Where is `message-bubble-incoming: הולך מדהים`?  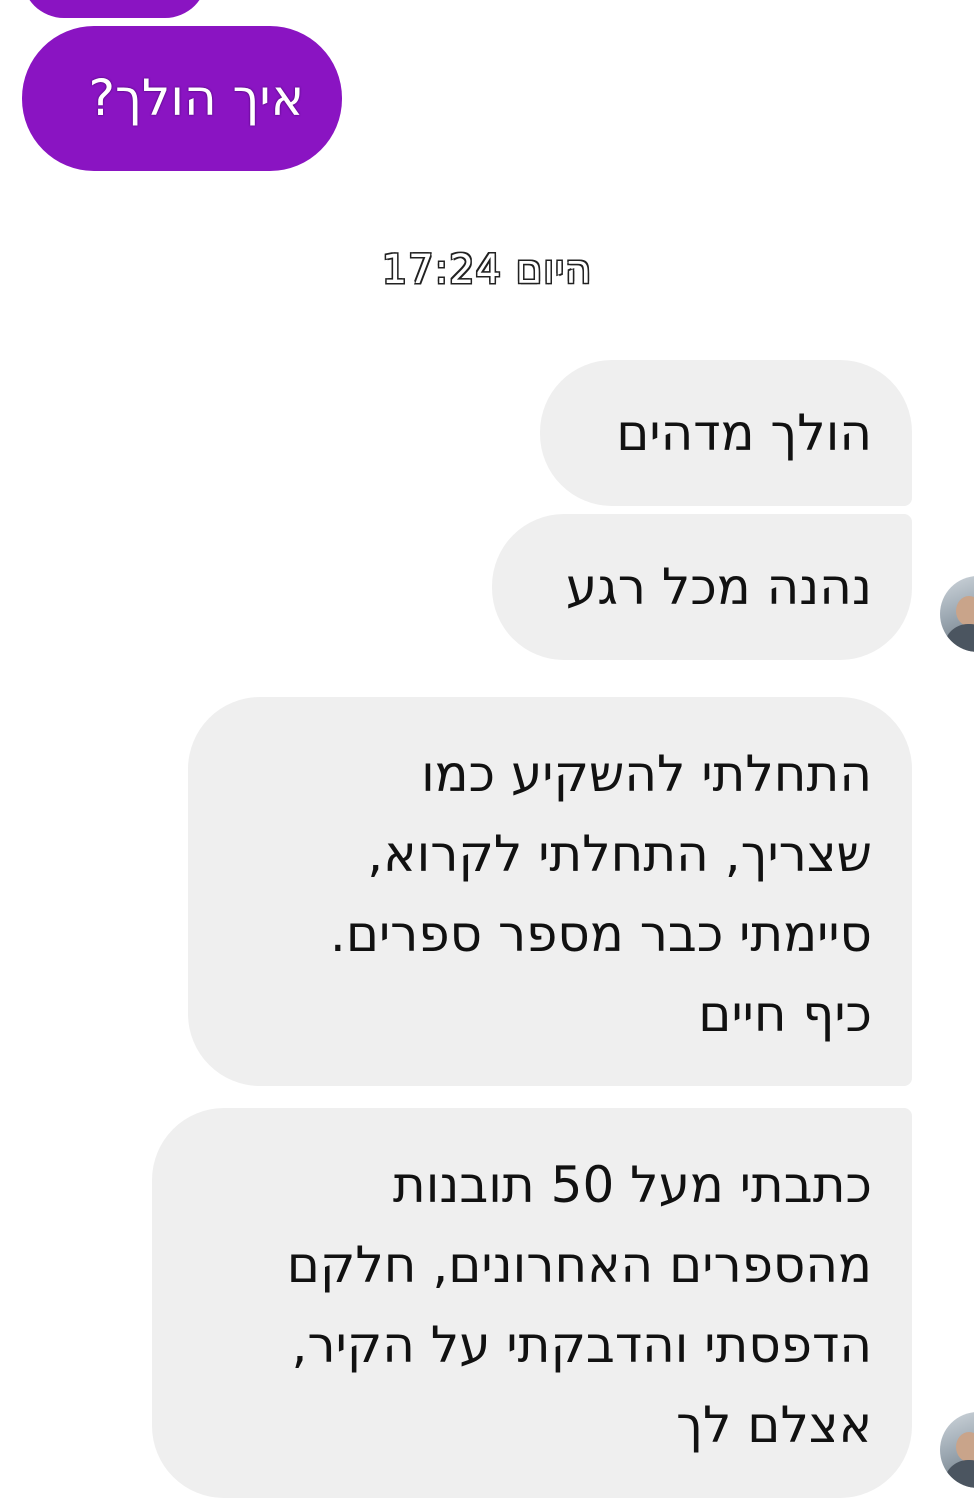
message-bubble-incoming: הולך מדהים is located at coordinates (726, 433).